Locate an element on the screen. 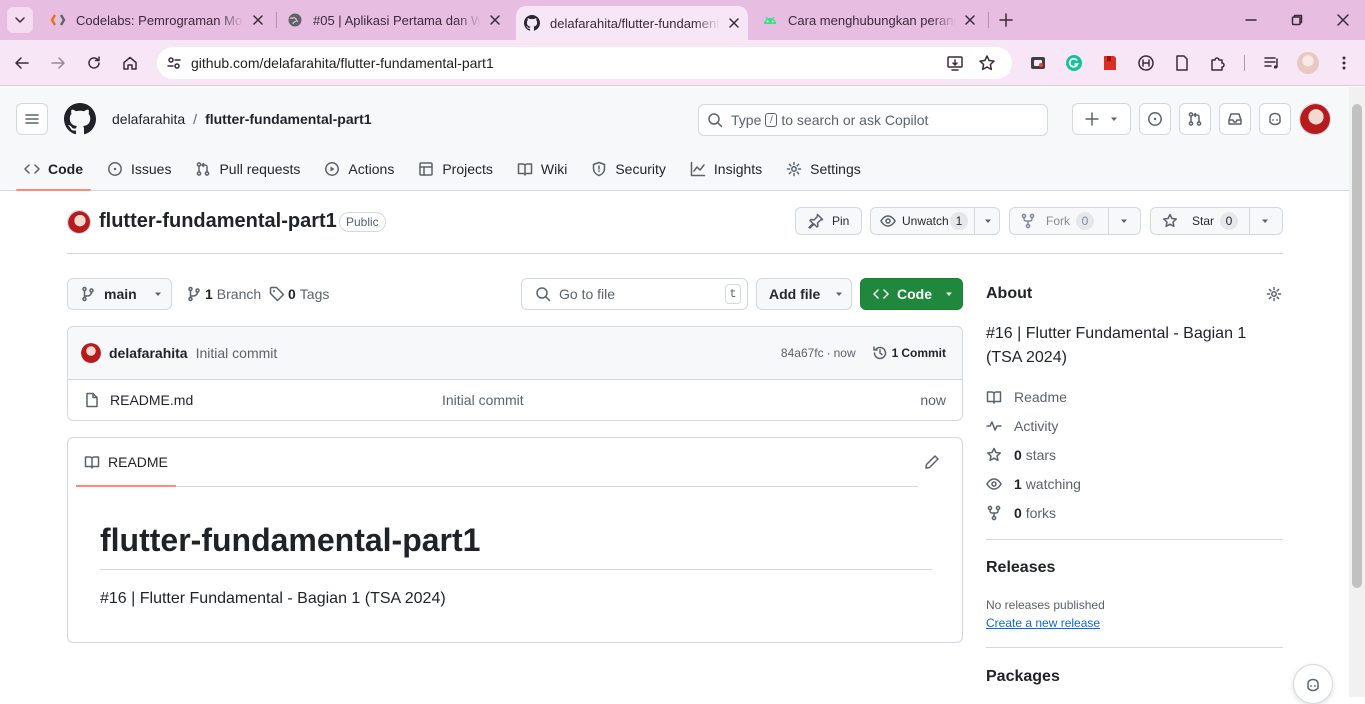 The width and height of the screenshot is (1365, 704). minimize-button is located at coordinates (1251, 20).